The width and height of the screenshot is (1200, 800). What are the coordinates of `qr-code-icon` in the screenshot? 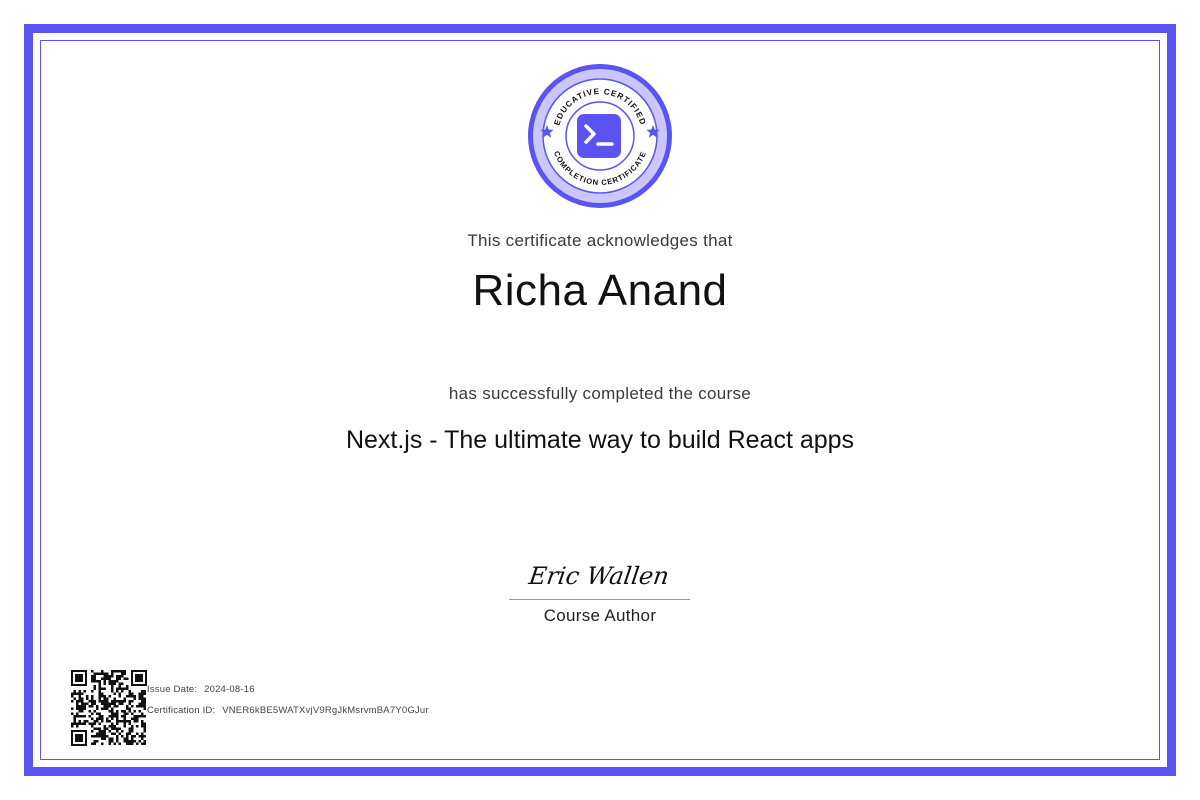 It's located at (109, 708).